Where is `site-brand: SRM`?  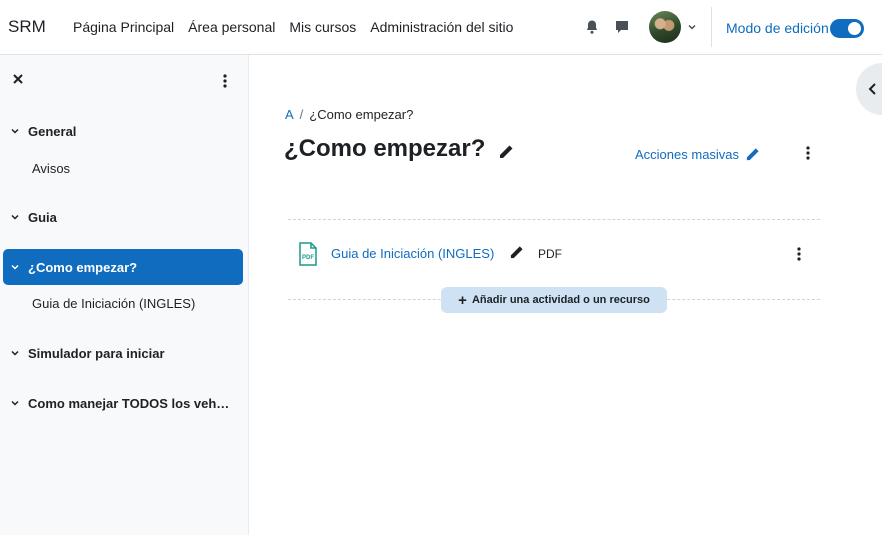 site-brand: SRM is located at coordinates (27, 27).